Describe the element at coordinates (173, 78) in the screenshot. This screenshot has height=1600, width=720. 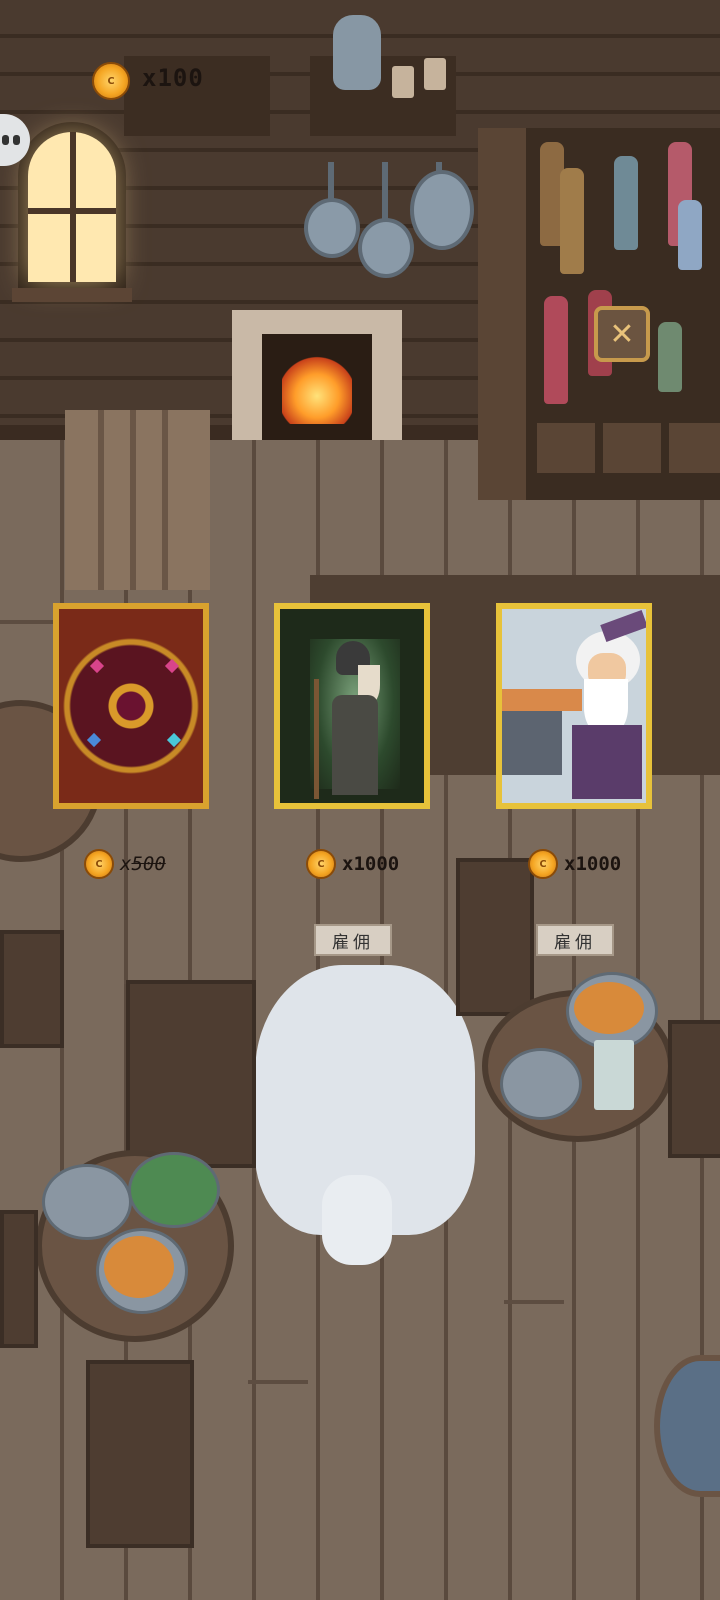
I see `coin-count: x100` at that location.